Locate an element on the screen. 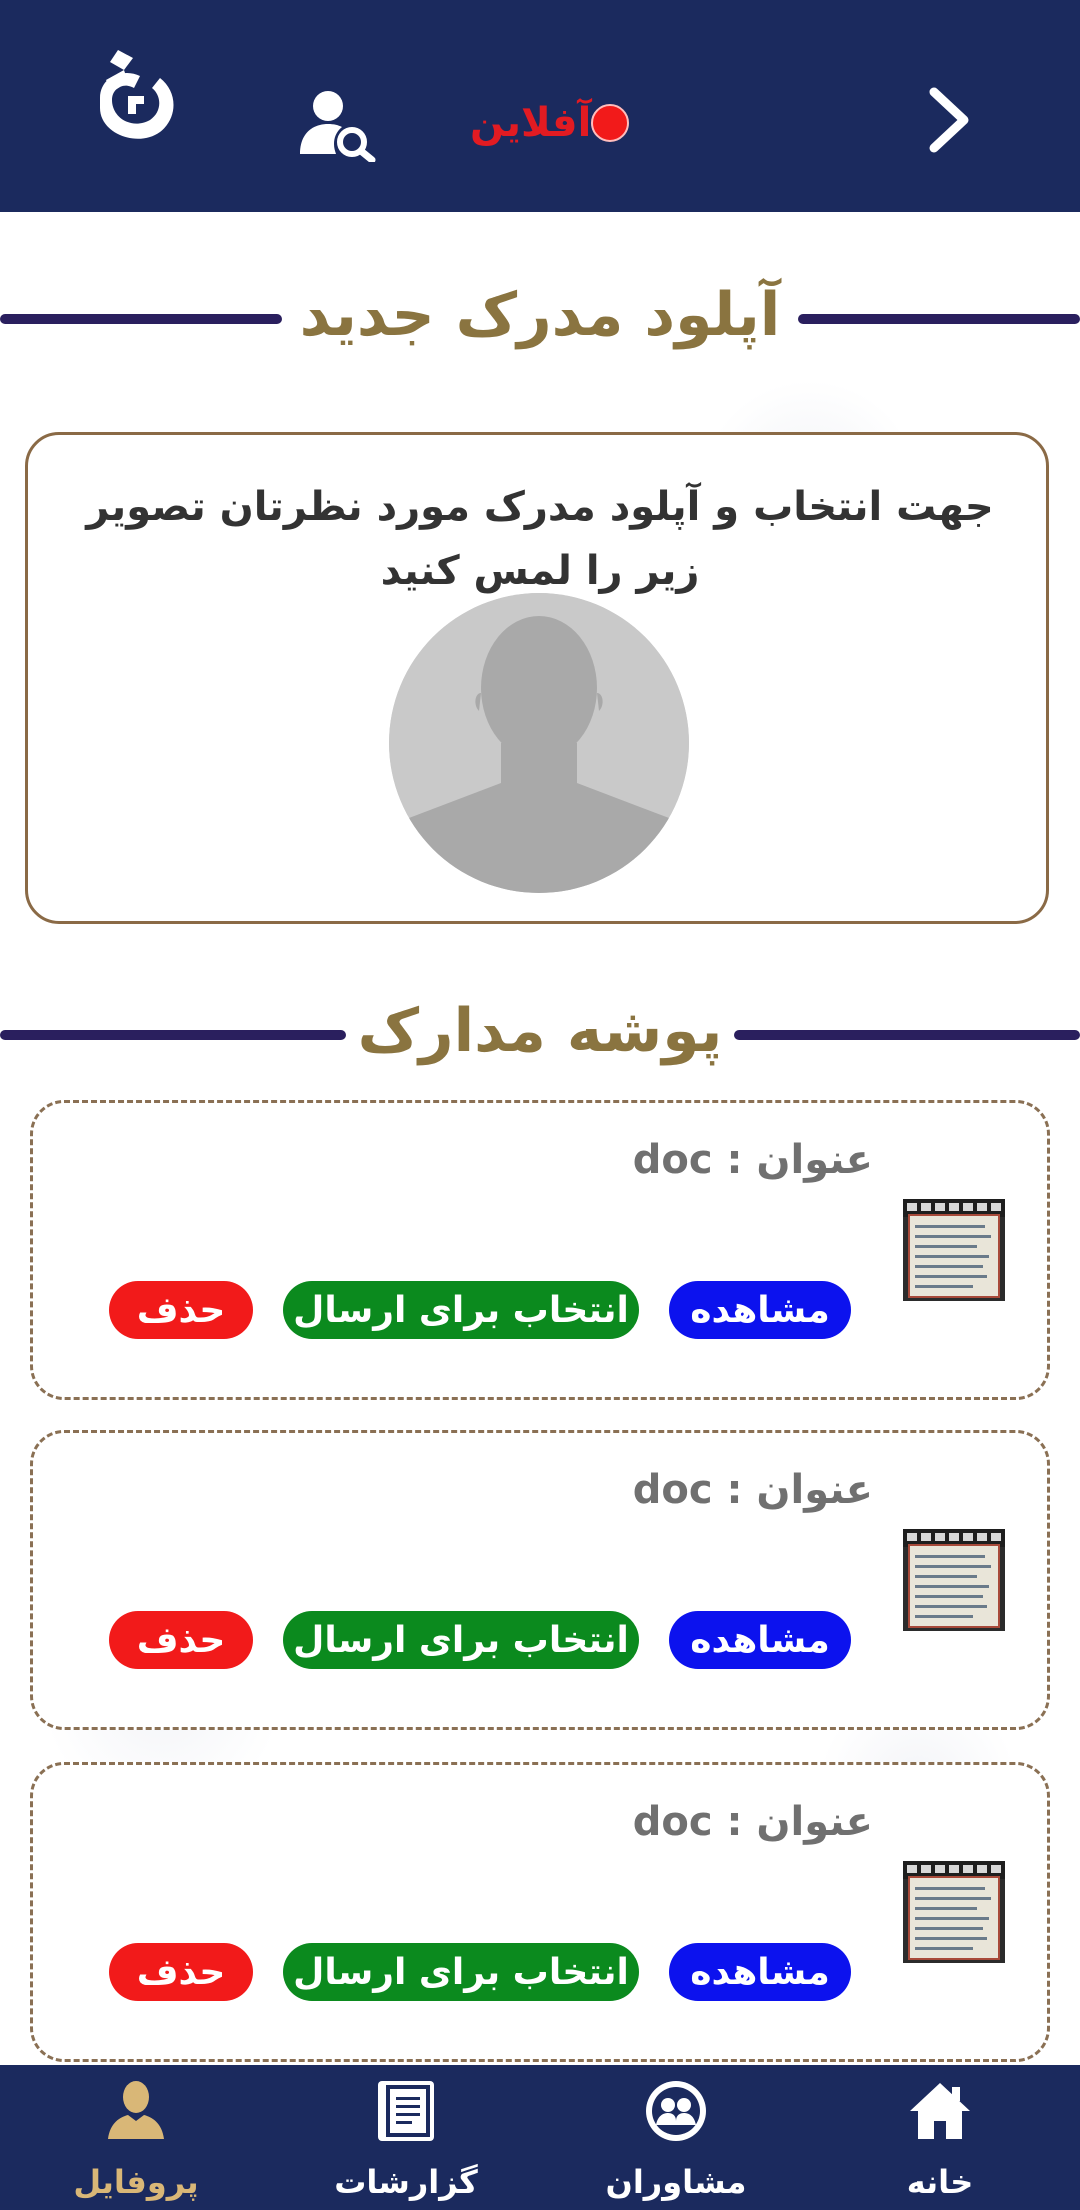  nav-item-profile: پروفایل is located at coordinates (136, 2137).